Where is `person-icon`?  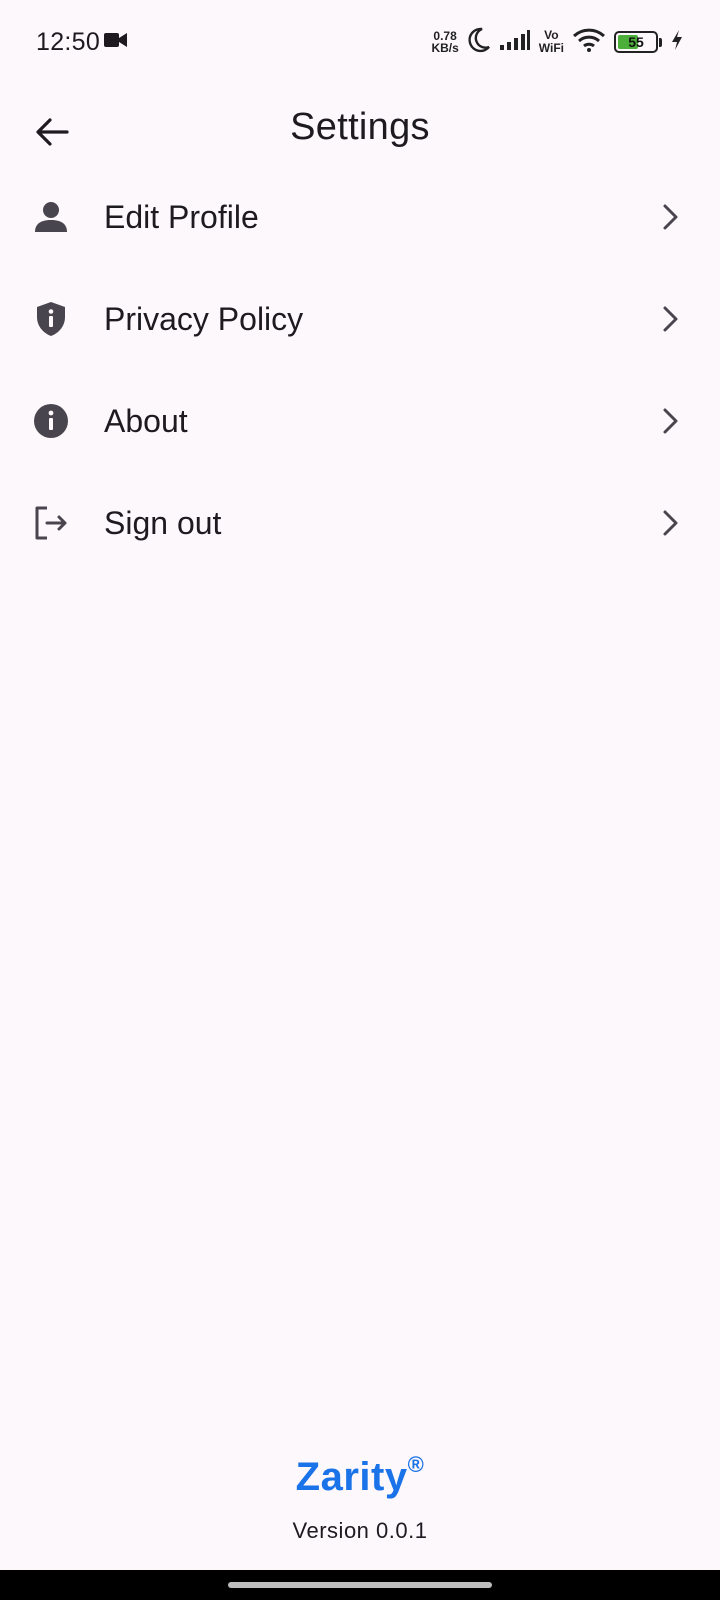
person-icon is located at coordinates (51, 217).